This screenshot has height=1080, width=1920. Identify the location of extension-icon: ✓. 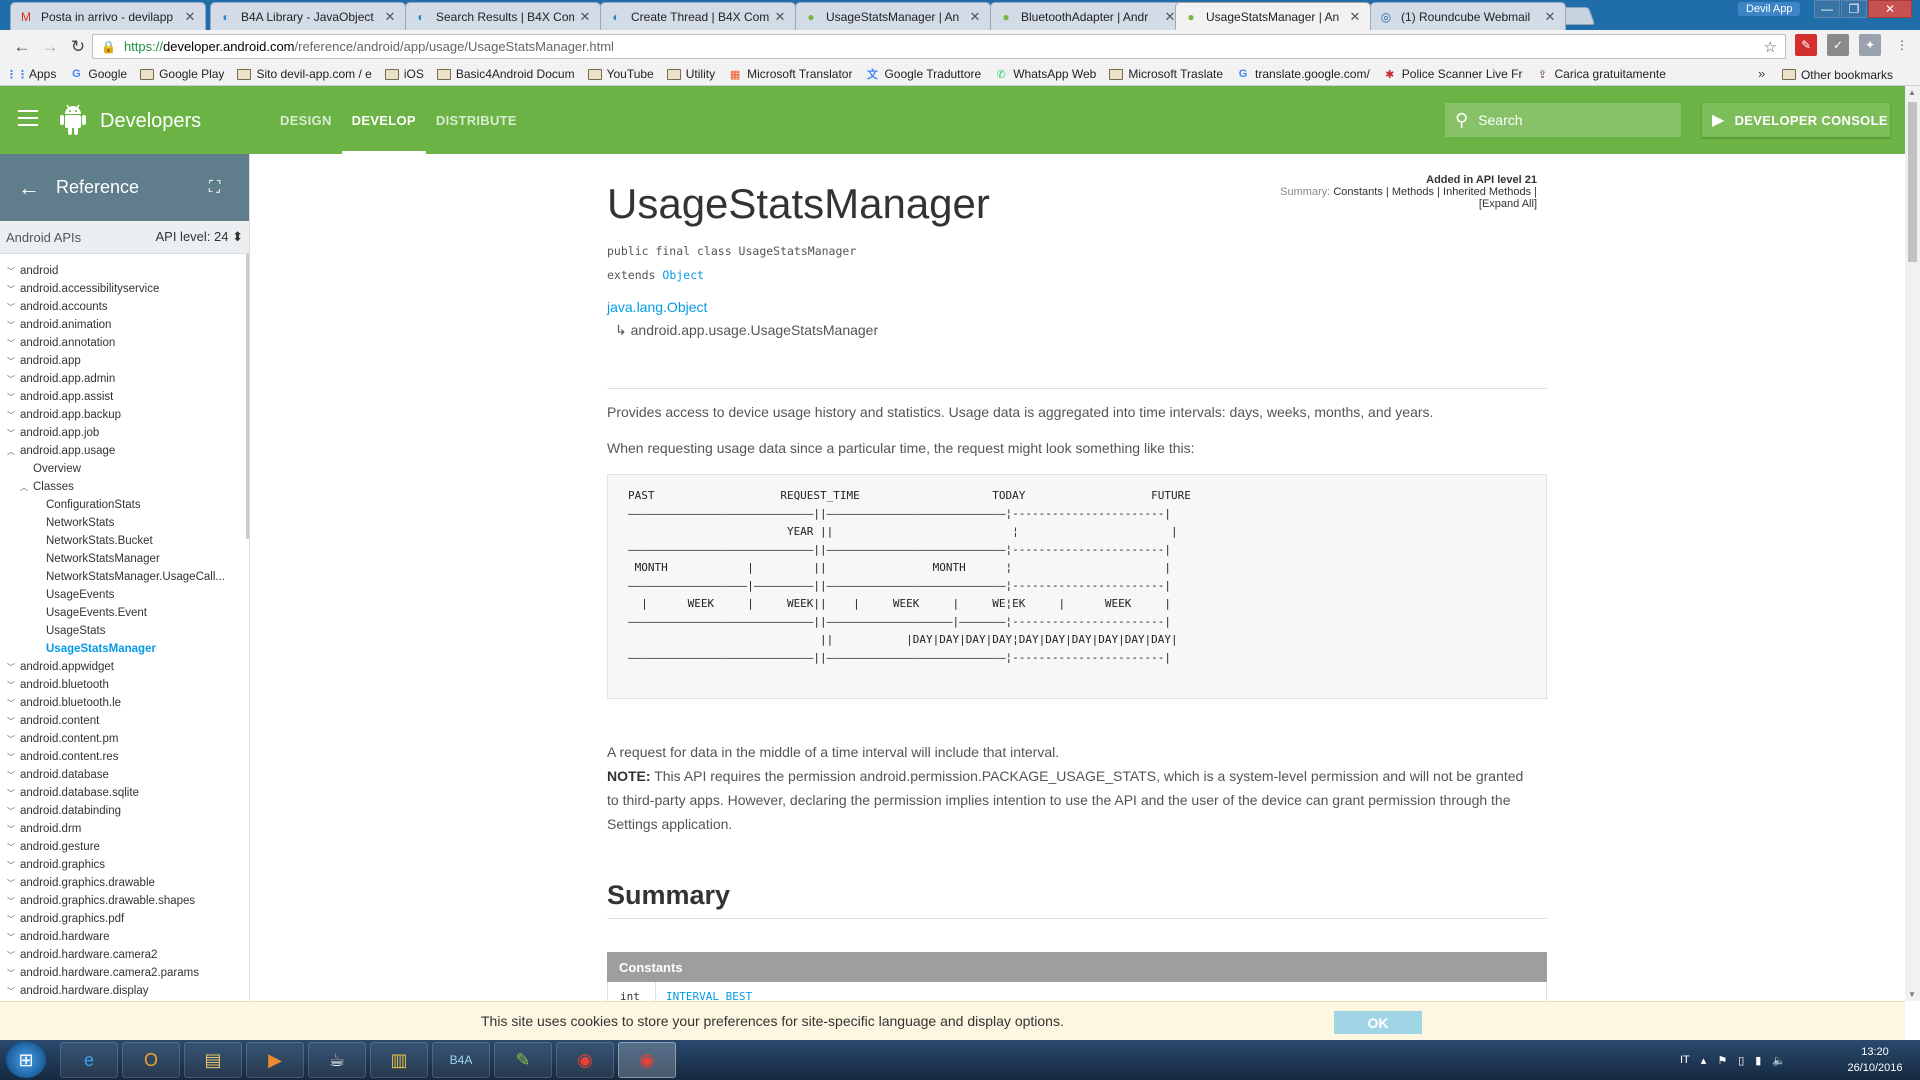
(1838, 45).